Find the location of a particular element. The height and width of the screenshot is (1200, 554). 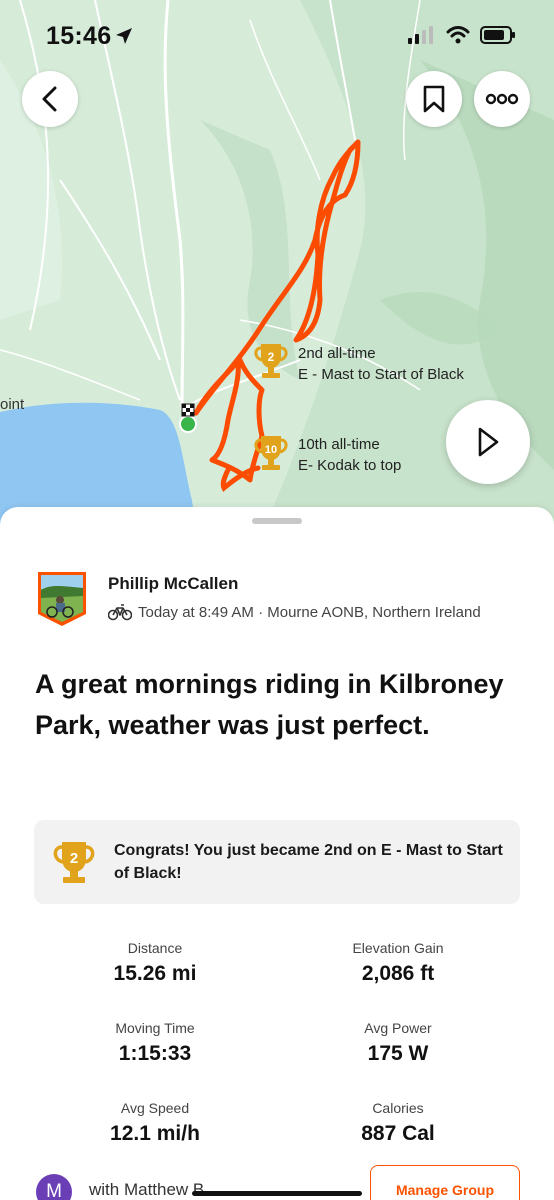

stat-elevation-gain: Elevation Gain 2,086 ft is located at coordinates (398, 963).